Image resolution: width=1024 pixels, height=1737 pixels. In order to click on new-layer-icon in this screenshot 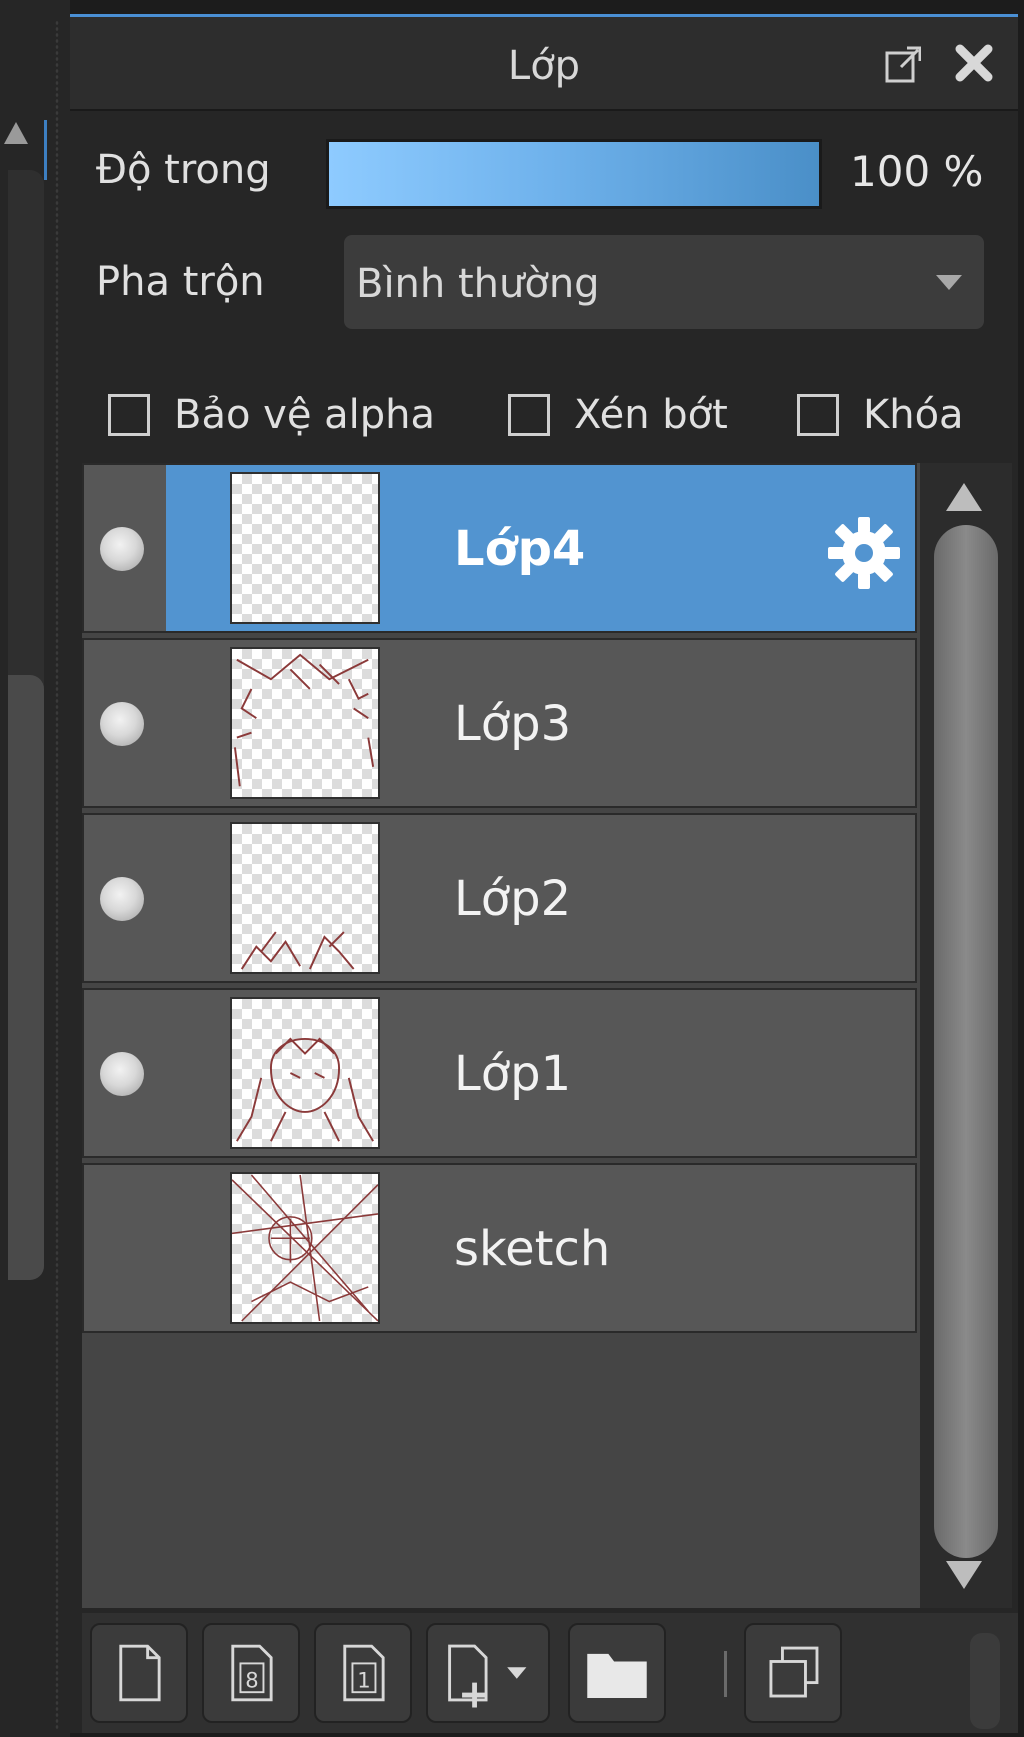, I will do `click(140, 1673)`.